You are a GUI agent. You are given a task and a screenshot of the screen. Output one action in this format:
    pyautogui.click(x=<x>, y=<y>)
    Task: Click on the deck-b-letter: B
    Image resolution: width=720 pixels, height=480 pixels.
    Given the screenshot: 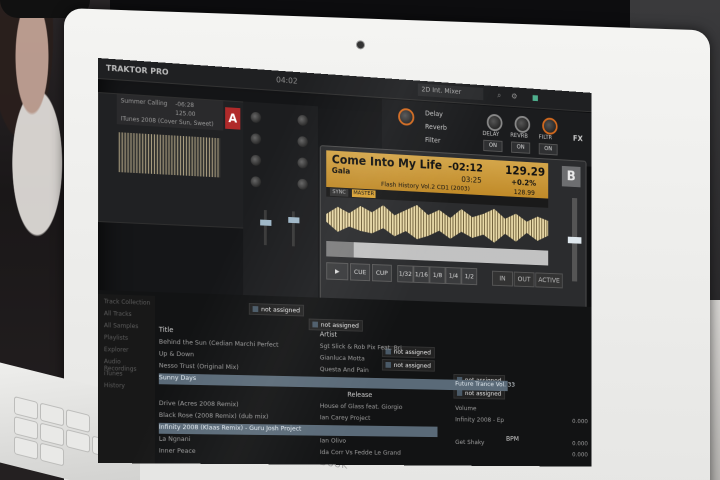 What is the action you would take?
    pyautogui.click(x=571, y=176)
    